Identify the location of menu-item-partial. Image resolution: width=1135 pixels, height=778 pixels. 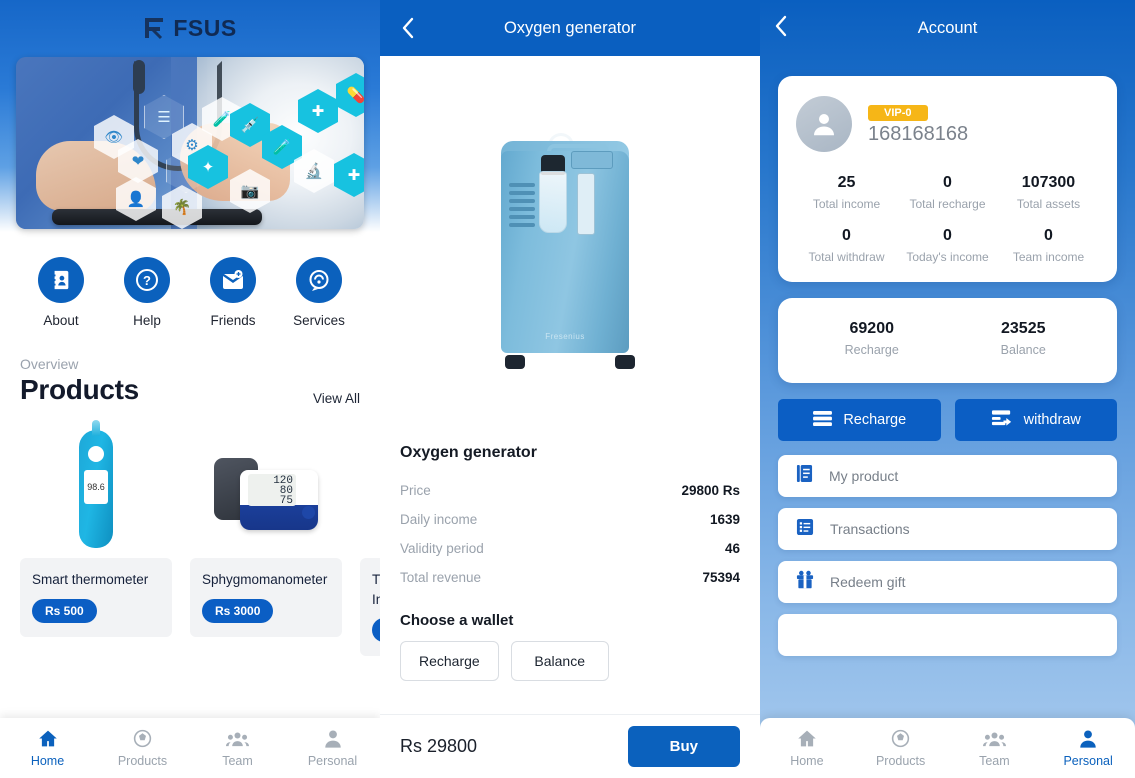
(947, 635).